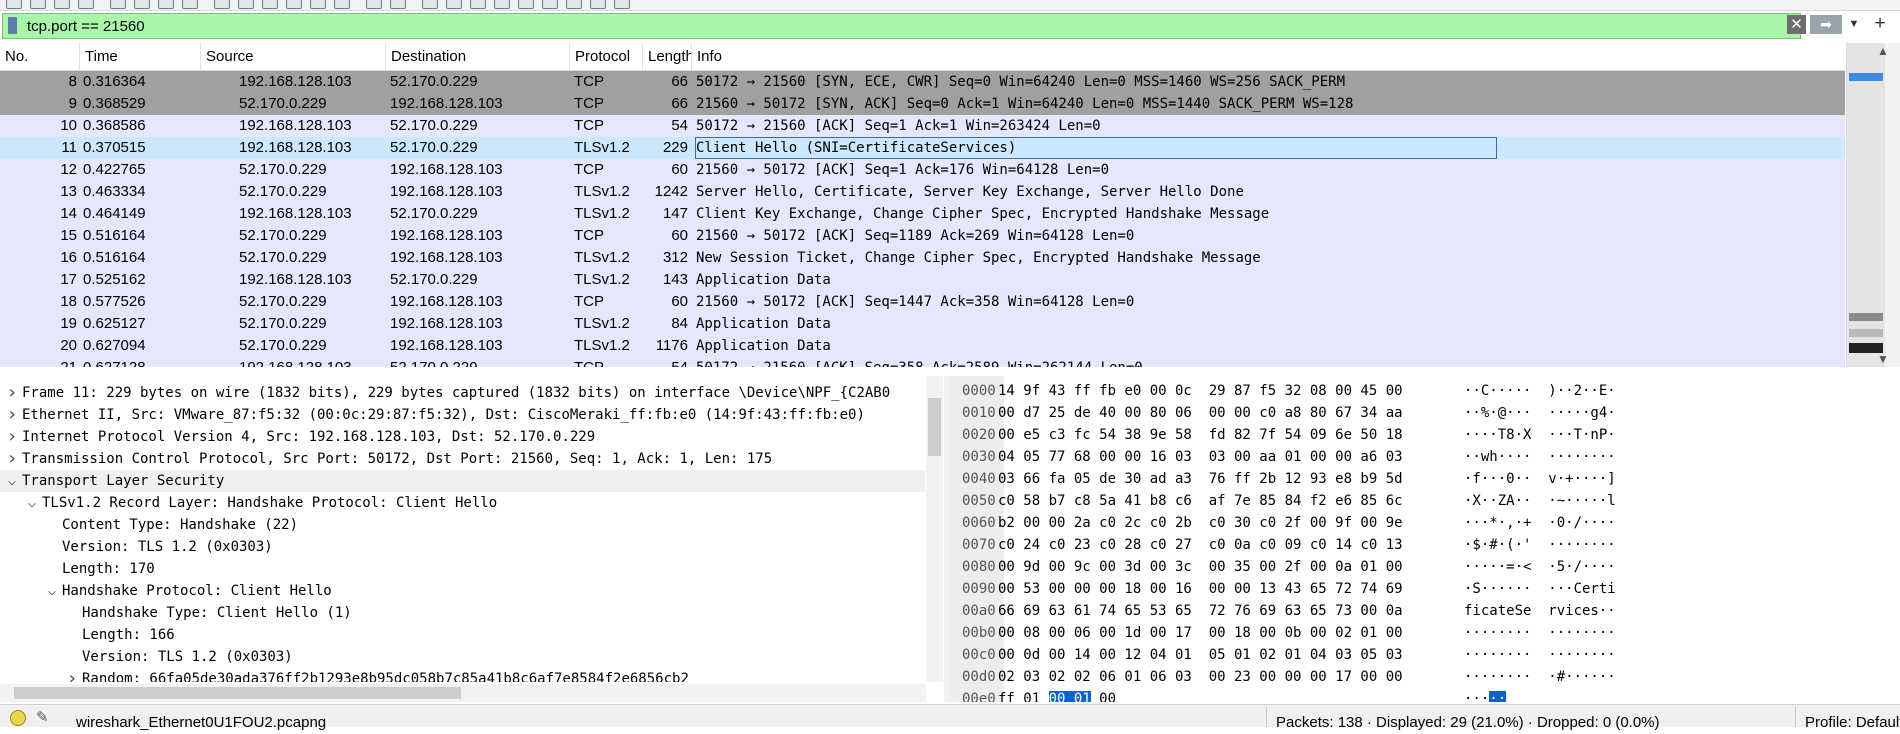 This screenshot has height=734, width=1900. Describe the element at coordinates (1880, 24) in the screenshot. I see `plus-icon: +` at that location.